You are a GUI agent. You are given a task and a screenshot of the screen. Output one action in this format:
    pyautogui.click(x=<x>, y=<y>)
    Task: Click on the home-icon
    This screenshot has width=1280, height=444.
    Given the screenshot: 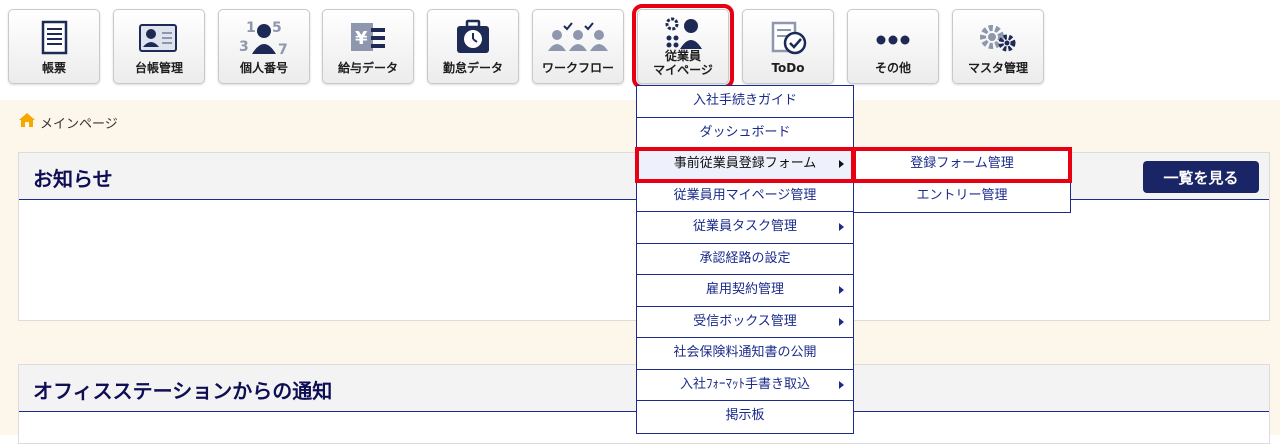 What is the action you would take?
    pyautogui.click(x=27, y=122)
    